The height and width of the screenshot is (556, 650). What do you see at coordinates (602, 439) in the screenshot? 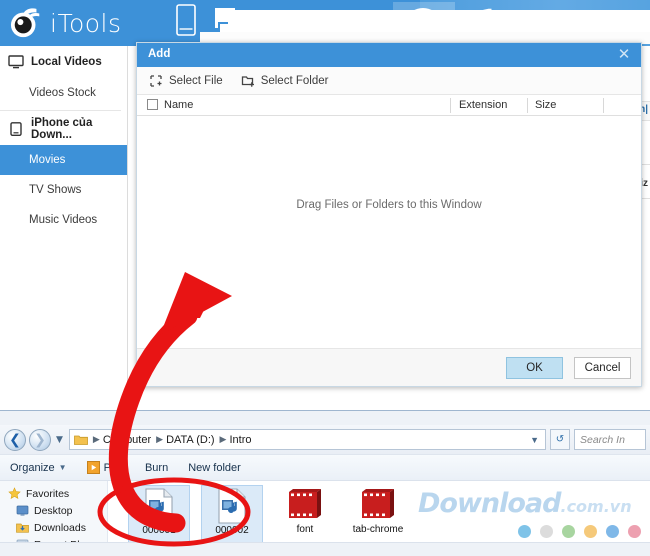
I see `search-placeholder: Search In` at bounding box center [602, 439].